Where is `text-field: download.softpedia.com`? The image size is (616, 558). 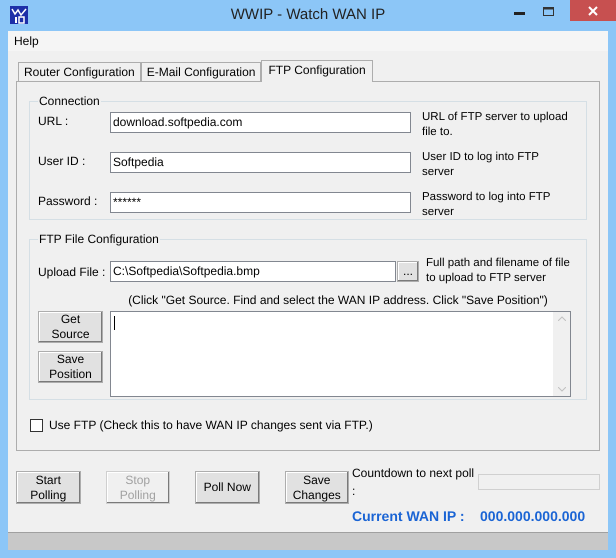
text-field: download.softpedia.com is located at coordinates (260, 122).